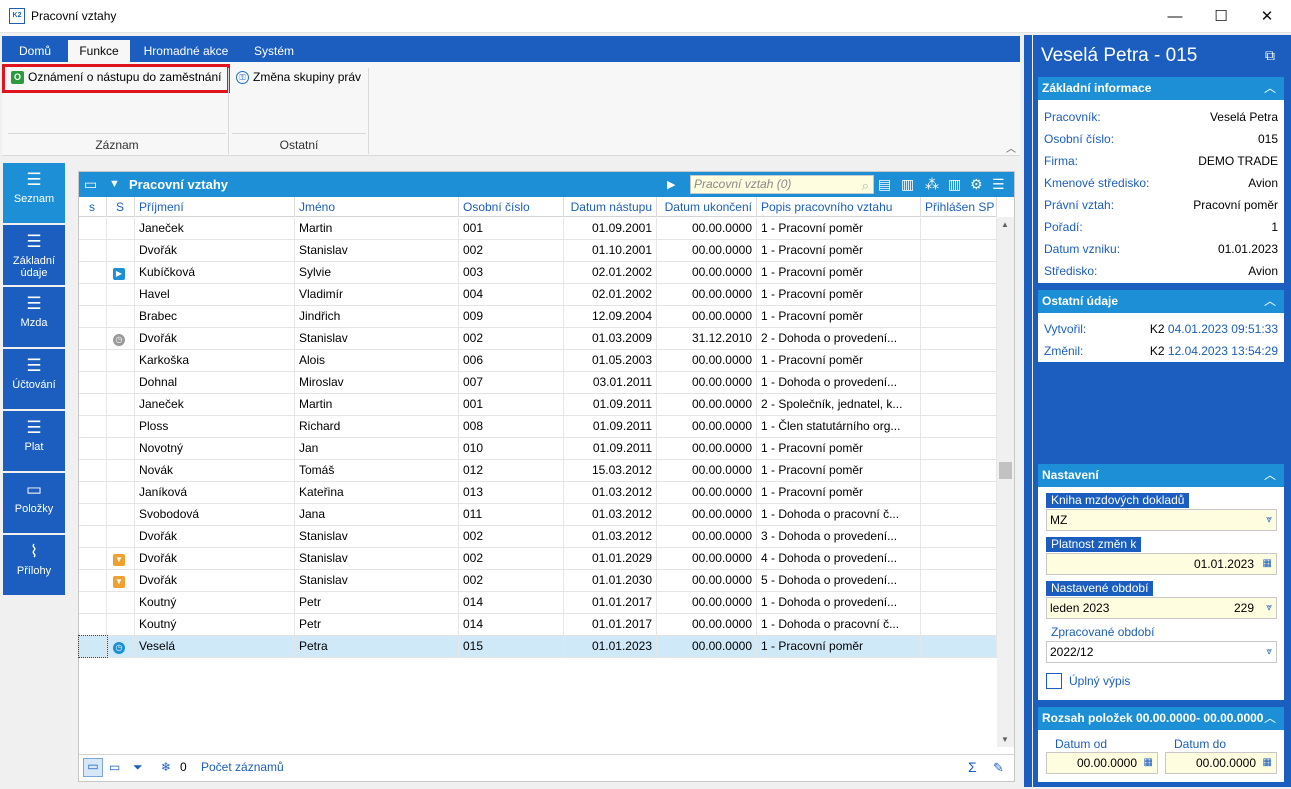 The height and width of the screenshot is (789, 1291). I want to click on nav-uctovani: ☰ Účtování, so click(34, 379).